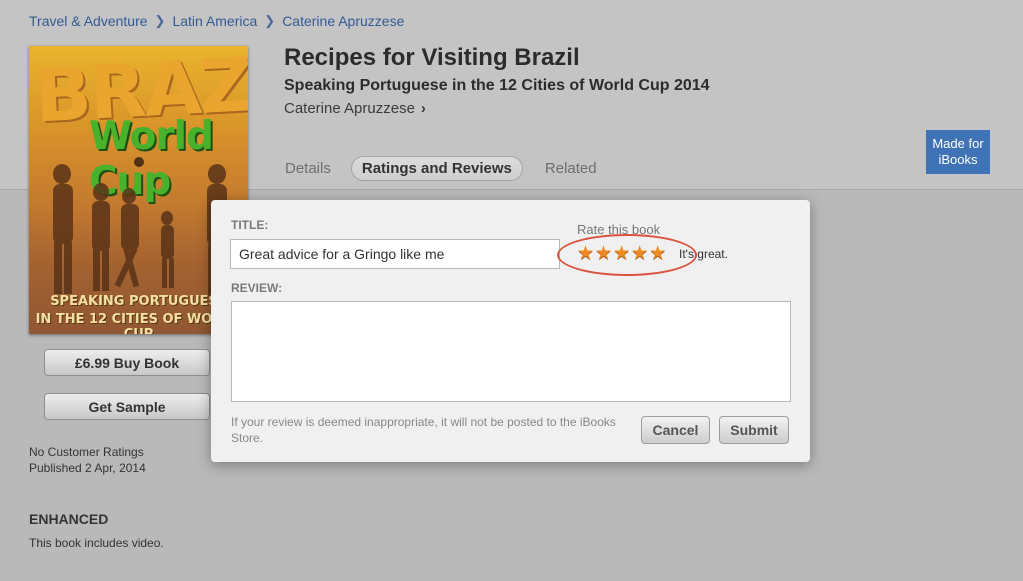  What do you see at coordinates (86, 452) in the screenshot?
I see `customer-ratings-text: No Customer Ratings` at bounding box center [86, 452].